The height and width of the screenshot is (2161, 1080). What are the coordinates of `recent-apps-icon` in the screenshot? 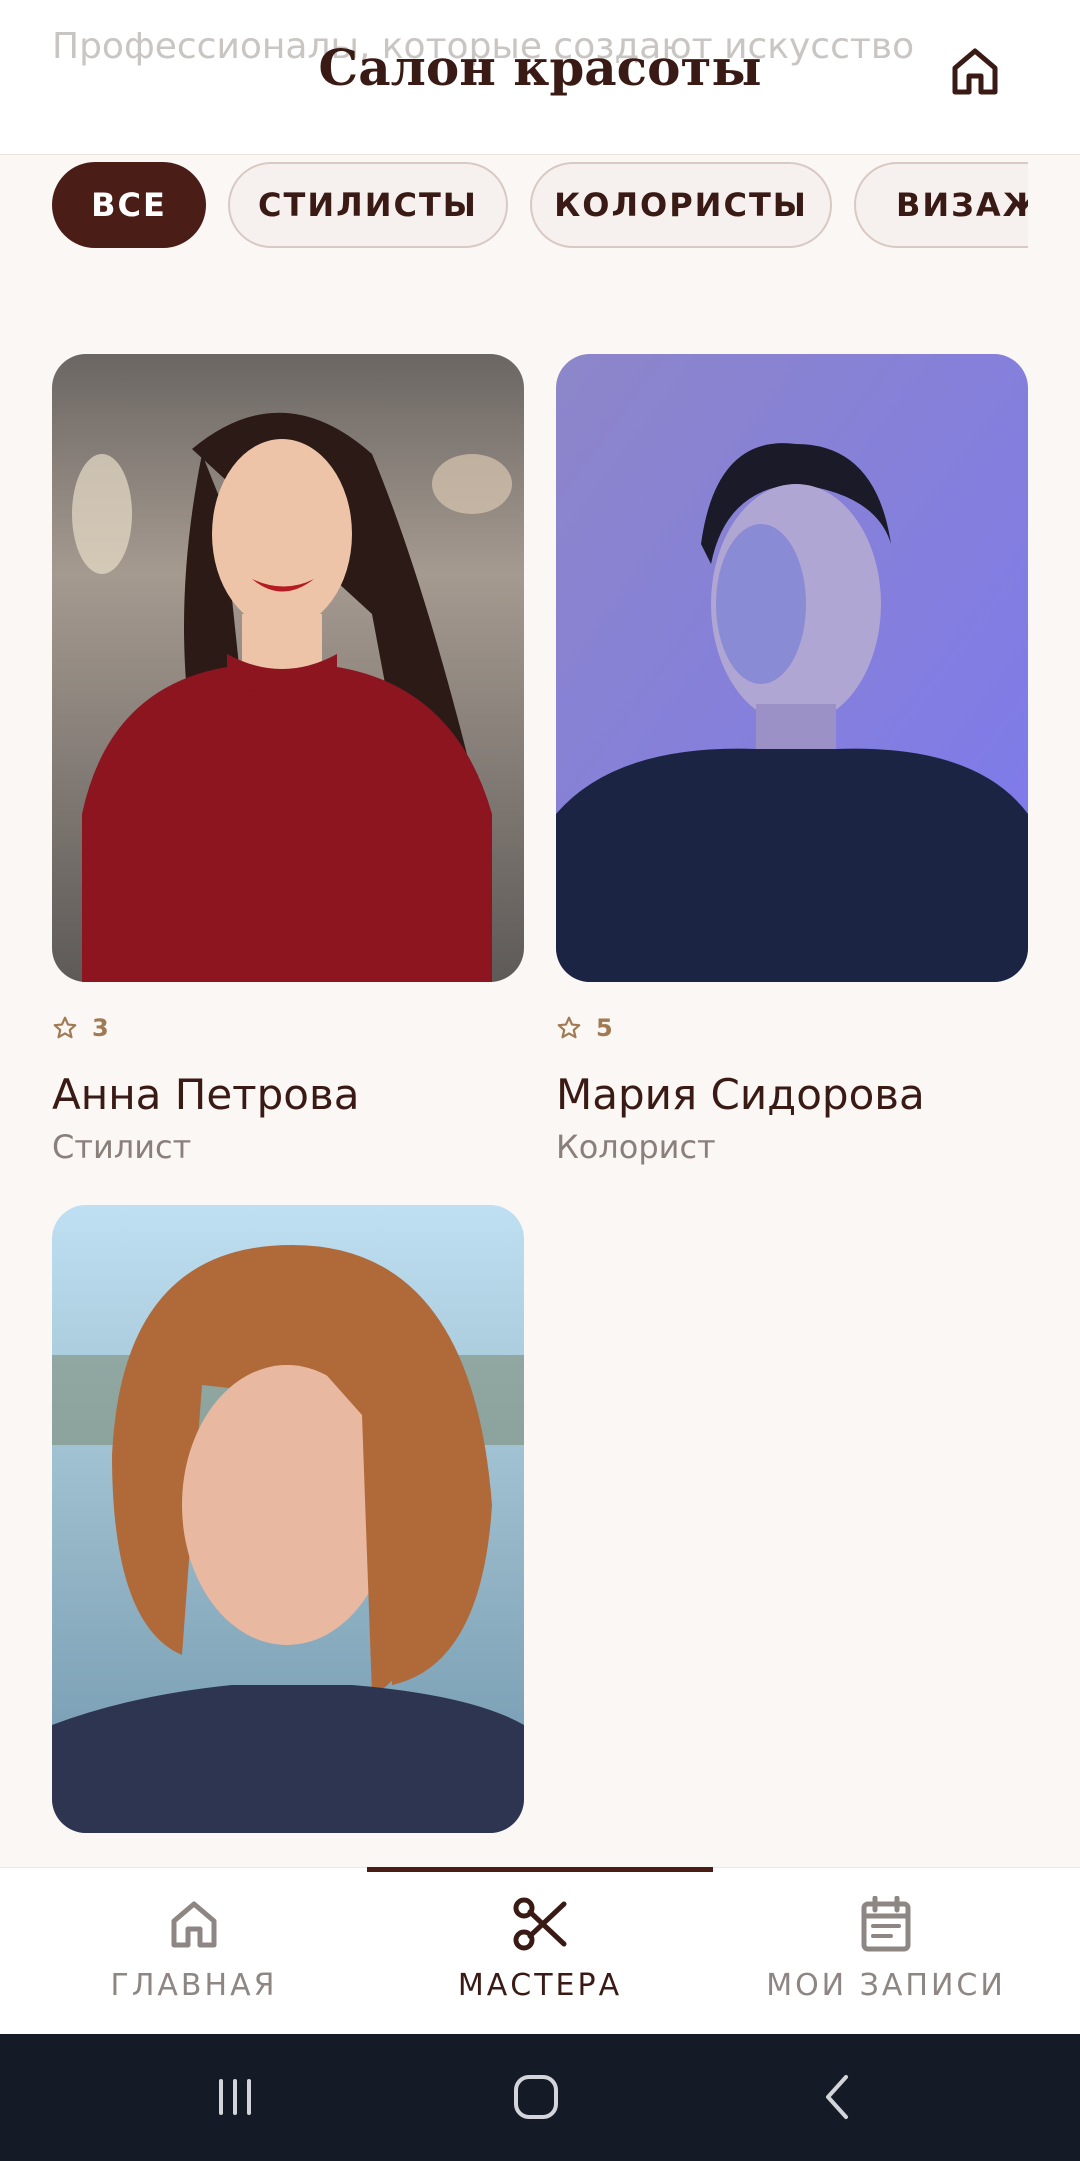 It's located at (235, 2097).